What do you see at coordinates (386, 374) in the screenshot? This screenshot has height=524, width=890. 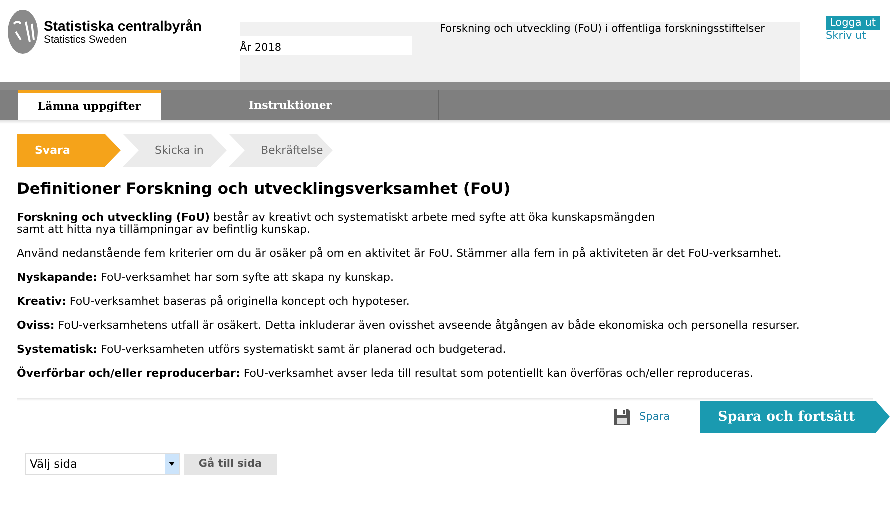 I see `paragraph: Överförbar och/eller reproducerbar: FoU-verksamhet avser leda till resultat som potentiellt kan överföras och/eller reproduceras.` at bounding box center [386, 374].